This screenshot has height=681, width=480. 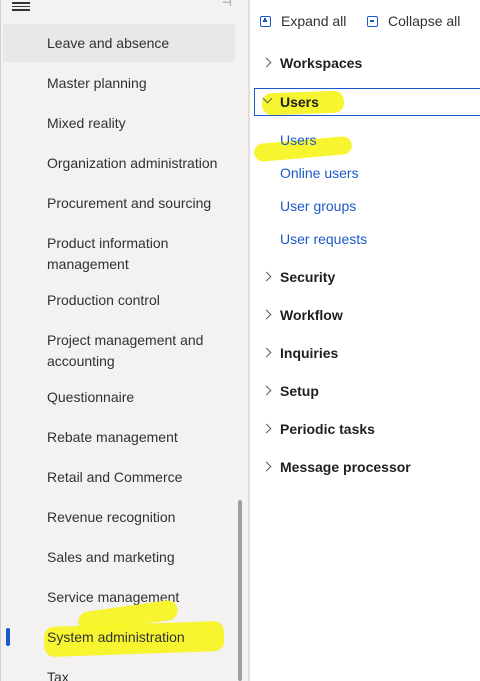 I want to click on group-label: Security, so click(x=308, y=277).